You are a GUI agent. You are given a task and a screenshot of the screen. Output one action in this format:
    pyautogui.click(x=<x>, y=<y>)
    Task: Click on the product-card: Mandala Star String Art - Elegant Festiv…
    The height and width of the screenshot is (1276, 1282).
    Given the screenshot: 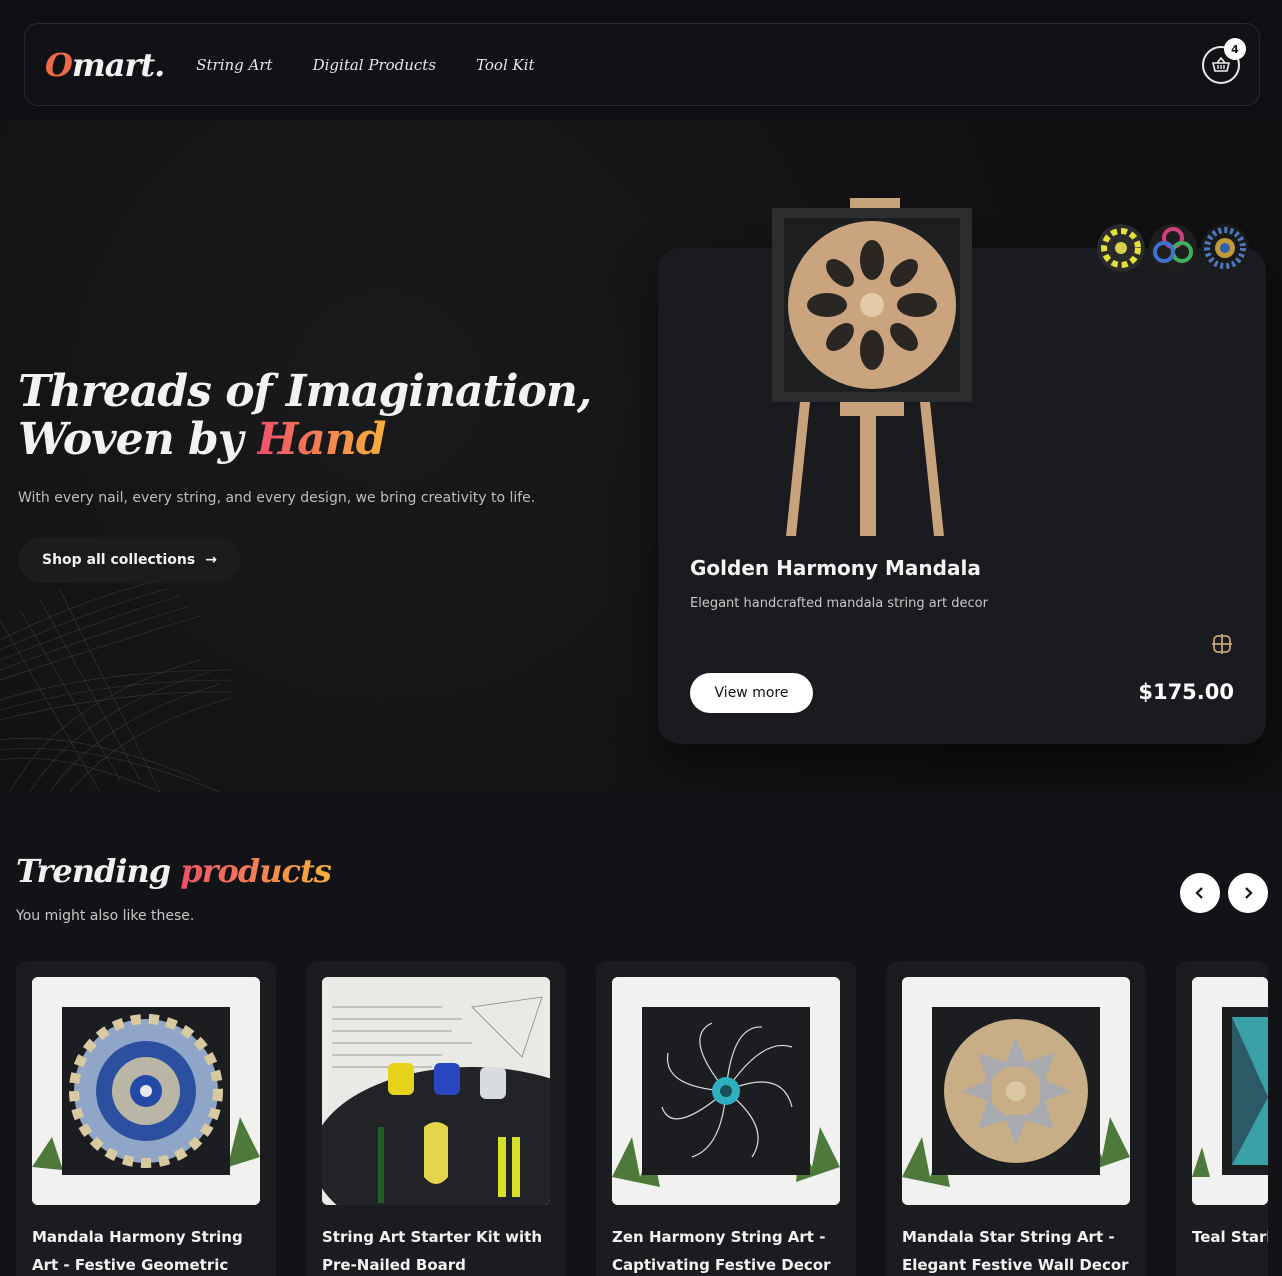 What is the action you would take?
    pyautogui.click(x=1016, y=1118)
    